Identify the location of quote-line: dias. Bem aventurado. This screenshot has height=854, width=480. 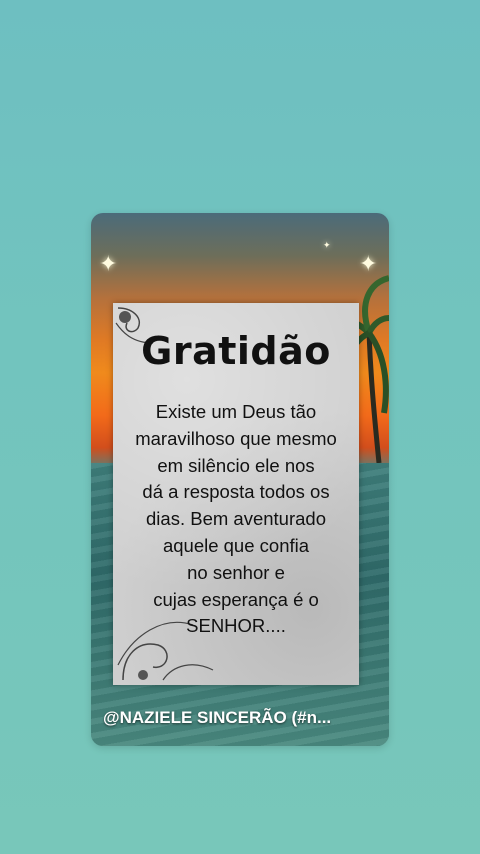
(236, 519).